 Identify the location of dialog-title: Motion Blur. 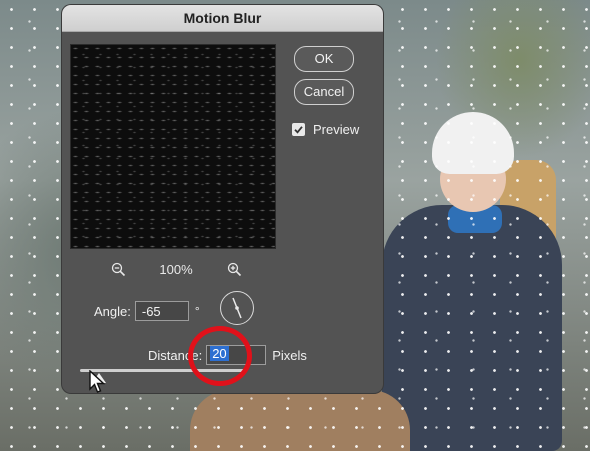
(222, 18).